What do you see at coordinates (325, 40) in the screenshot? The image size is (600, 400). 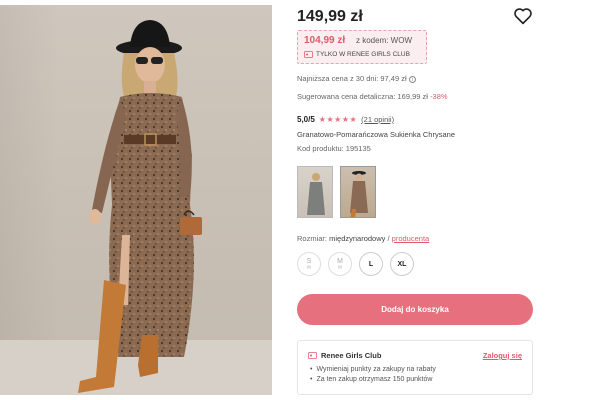 I see `promo-price: 104,99 zł` at bounding box center [325, 40].